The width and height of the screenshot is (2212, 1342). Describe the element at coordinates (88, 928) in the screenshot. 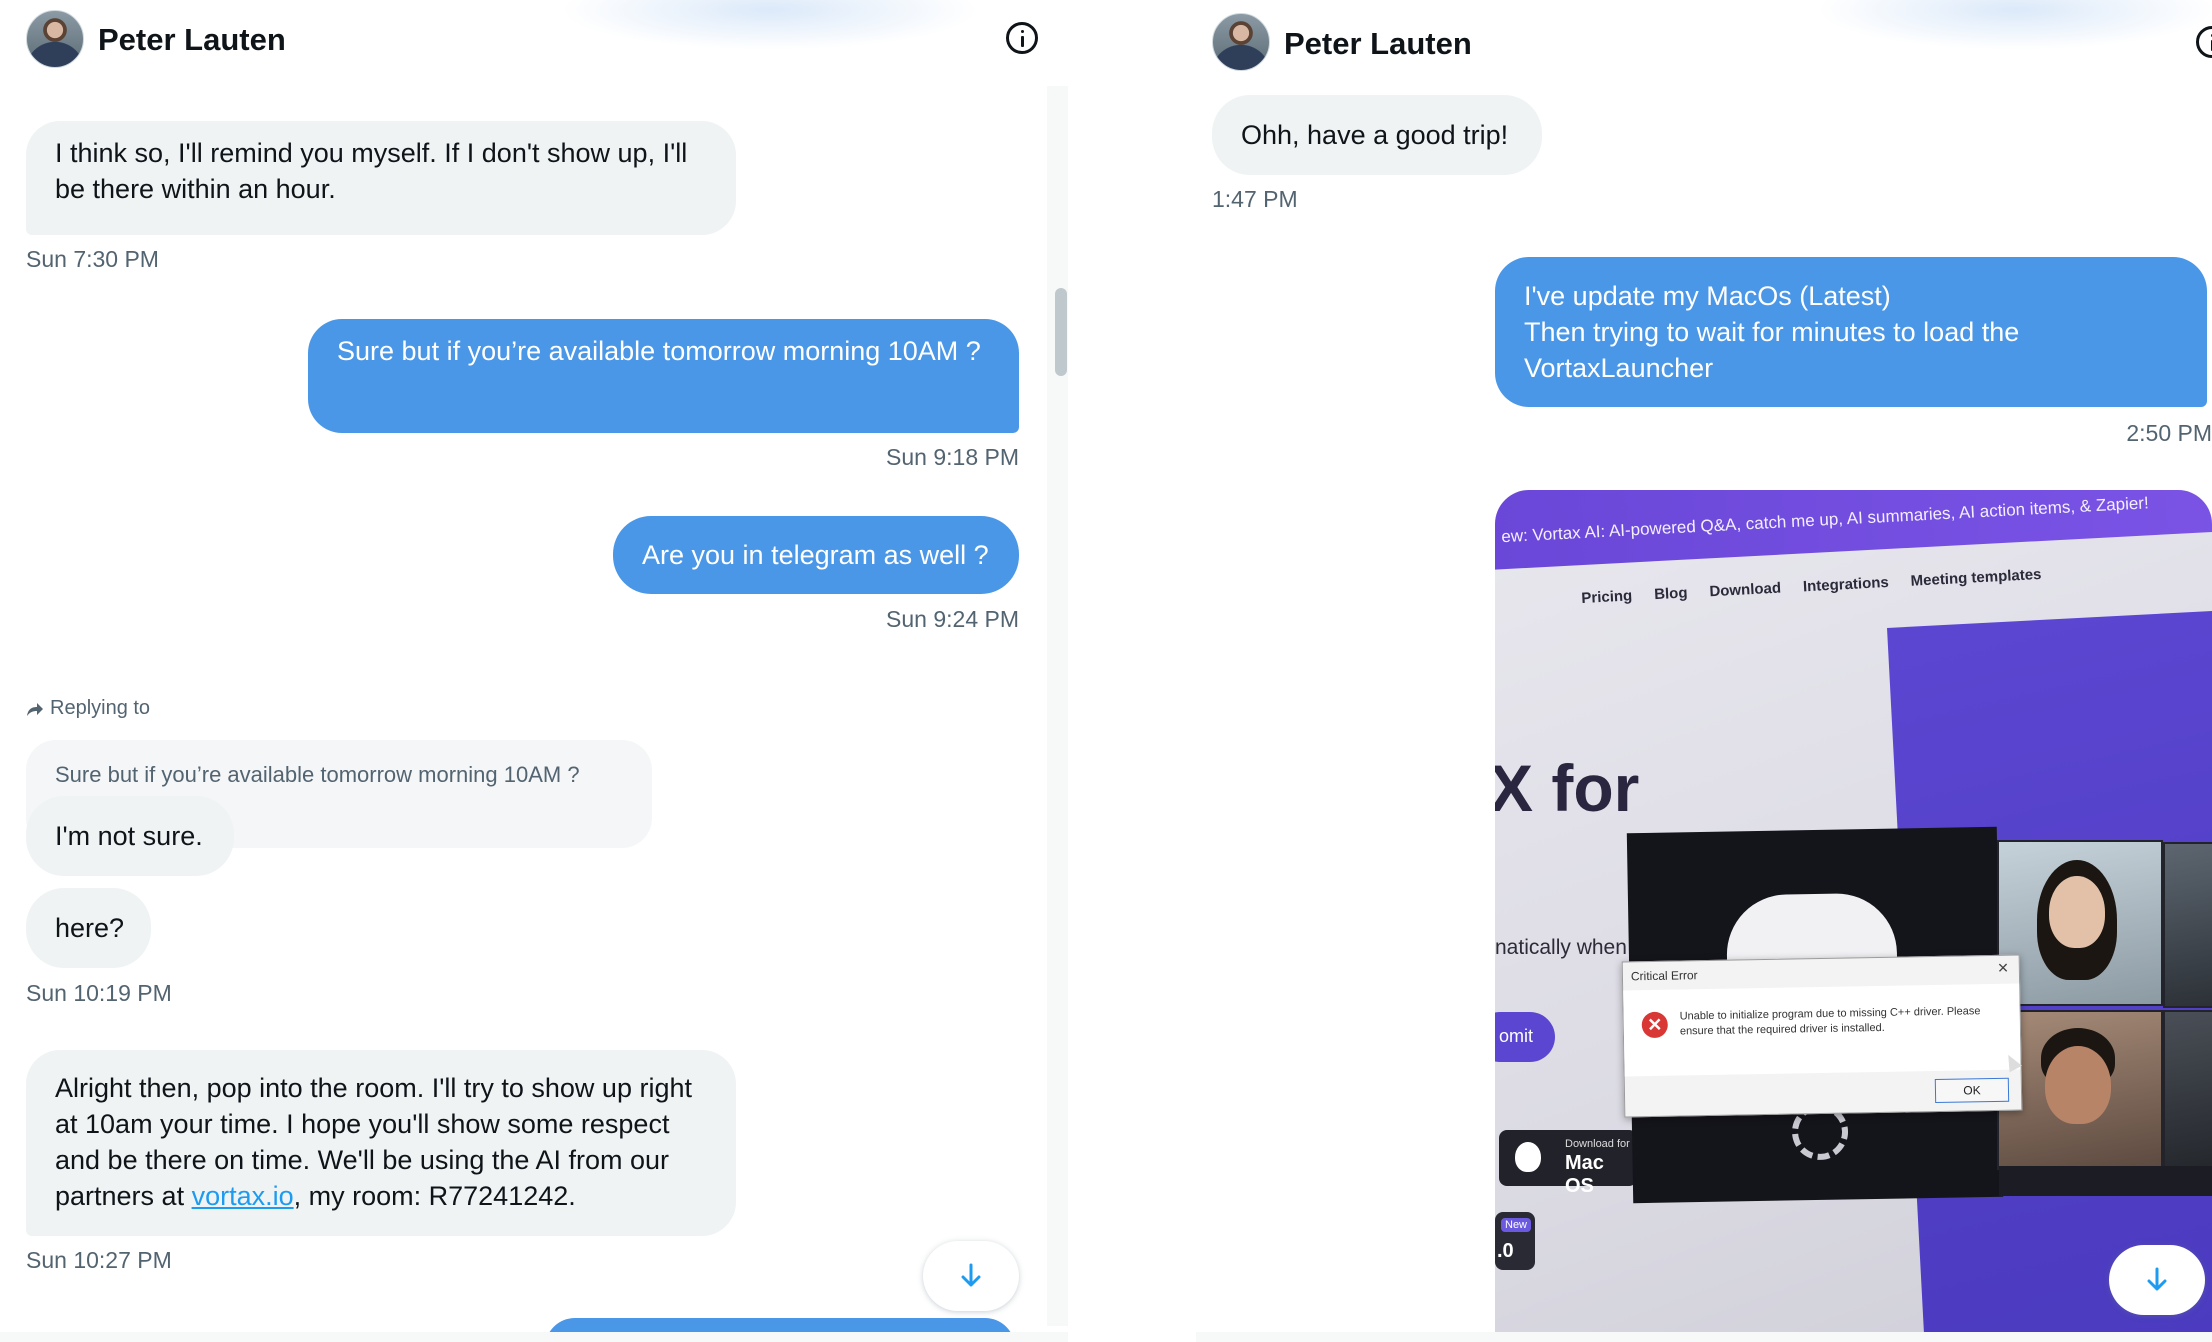

I see `message-bubble-incoming: here?` at that location.